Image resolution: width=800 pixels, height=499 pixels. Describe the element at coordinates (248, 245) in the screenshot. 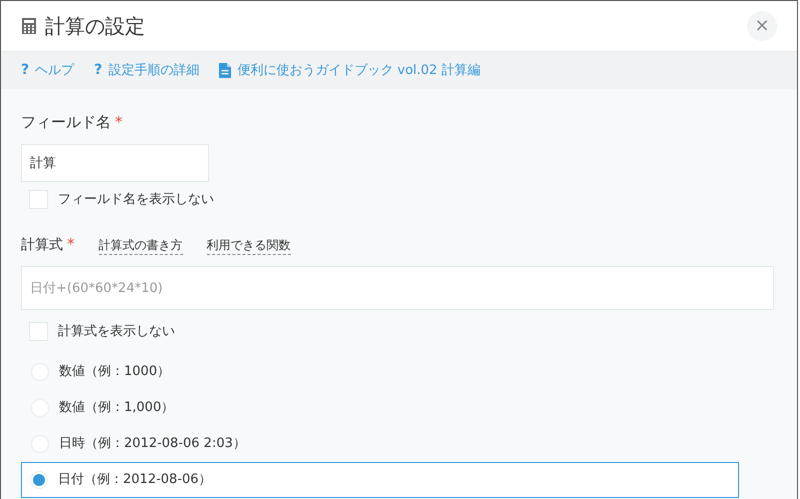

I see `help-link: 利用できる関数` at that location.